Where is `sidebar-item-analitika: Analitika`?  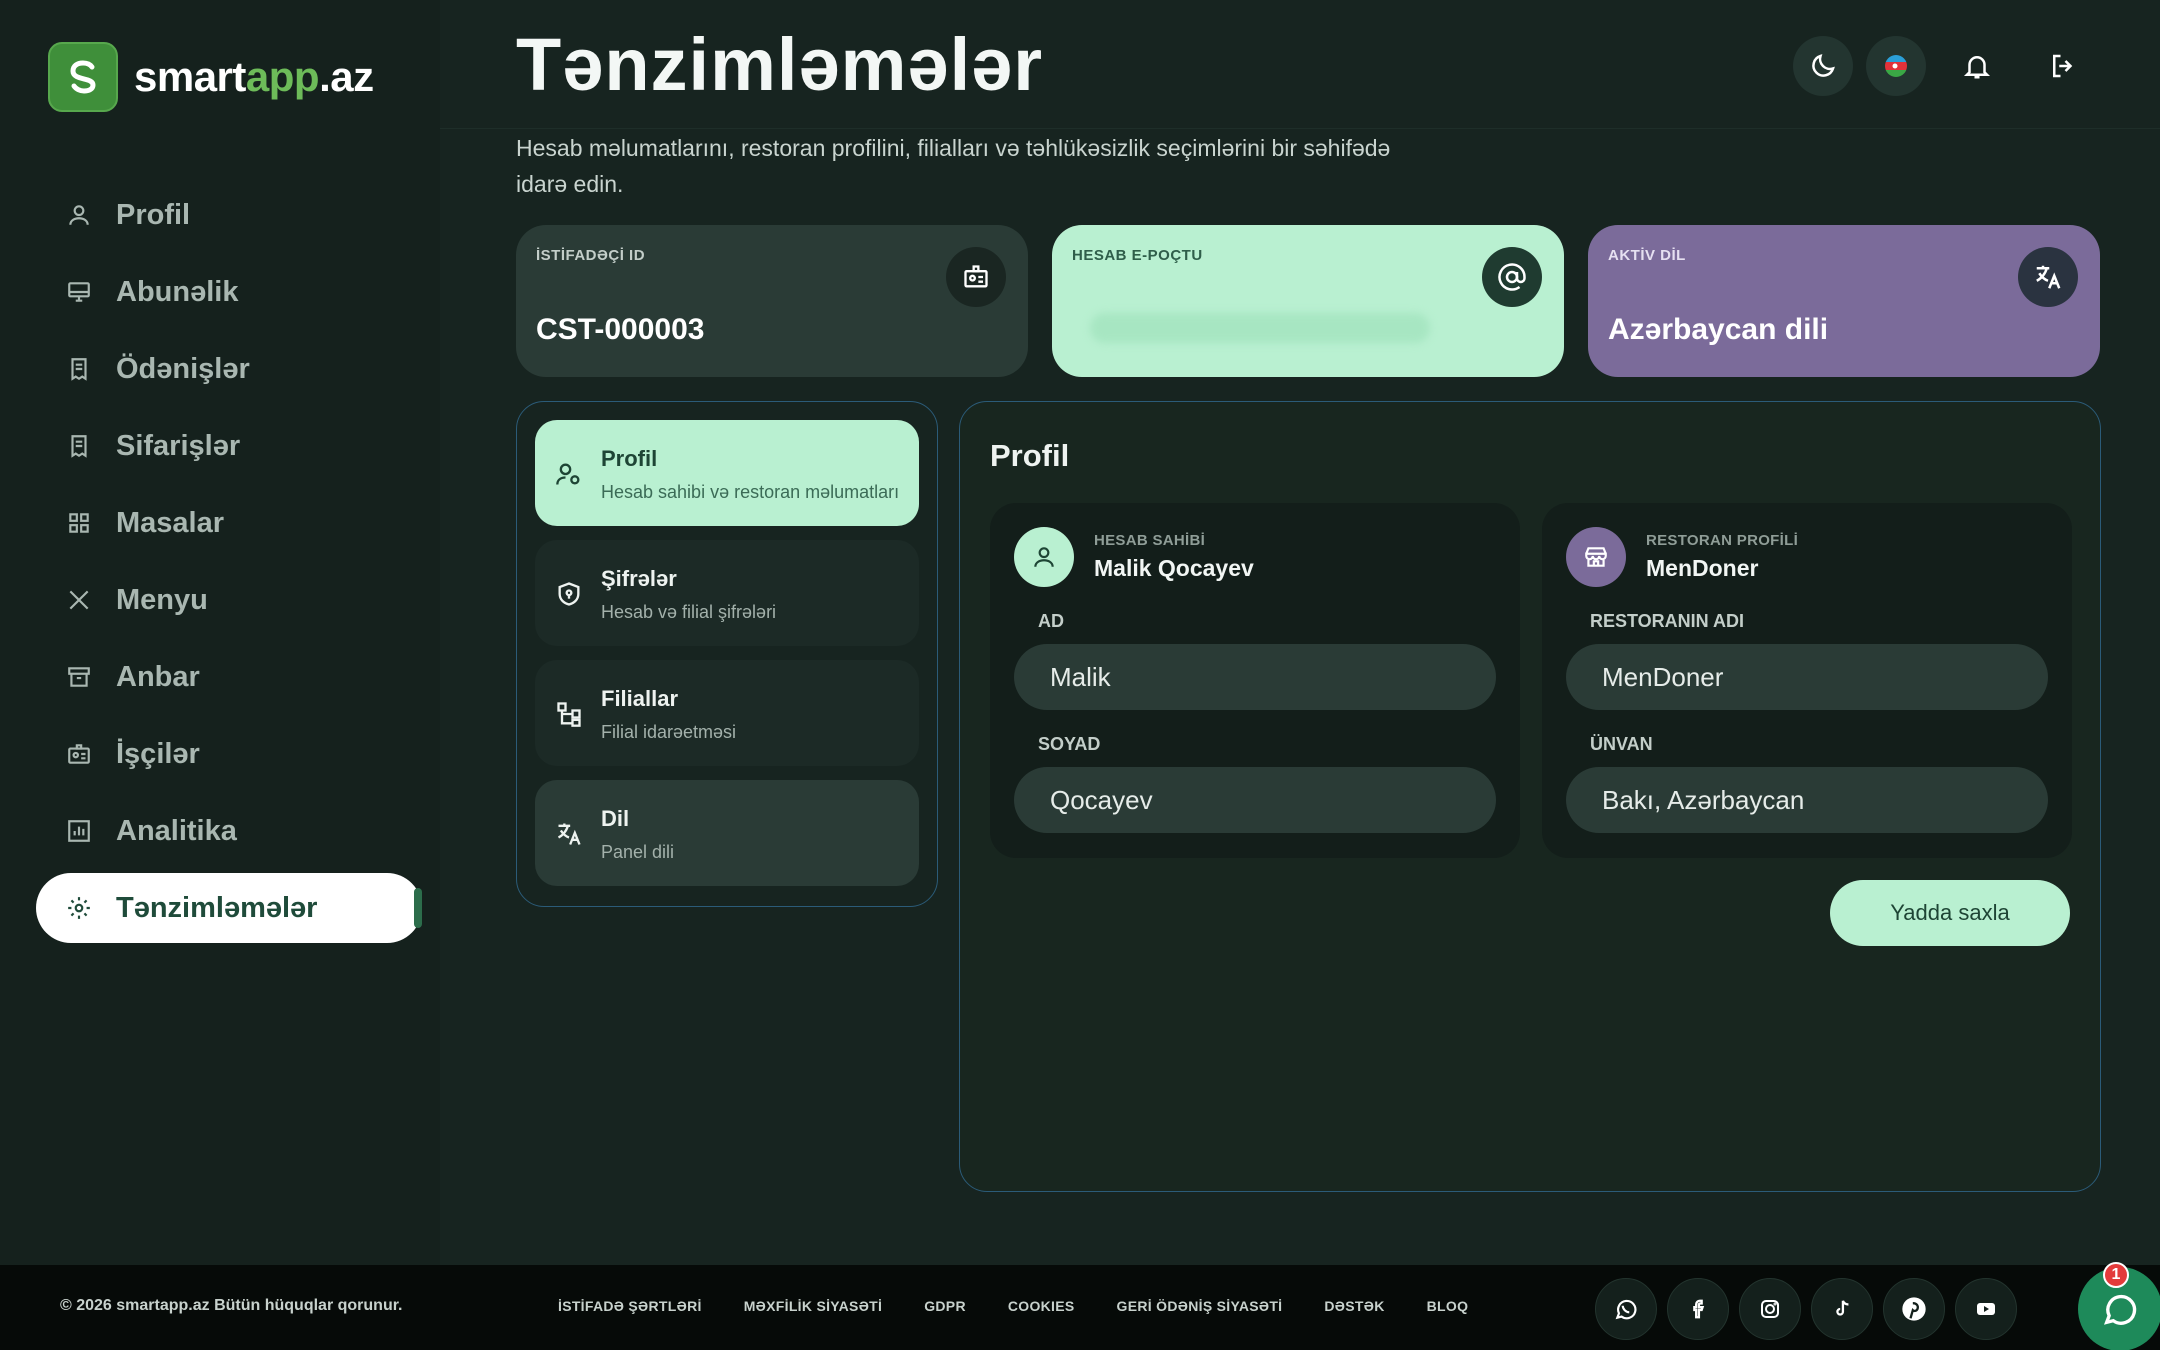
sidebar-item-analitika: Analitika is located at coordinates (229, 831).